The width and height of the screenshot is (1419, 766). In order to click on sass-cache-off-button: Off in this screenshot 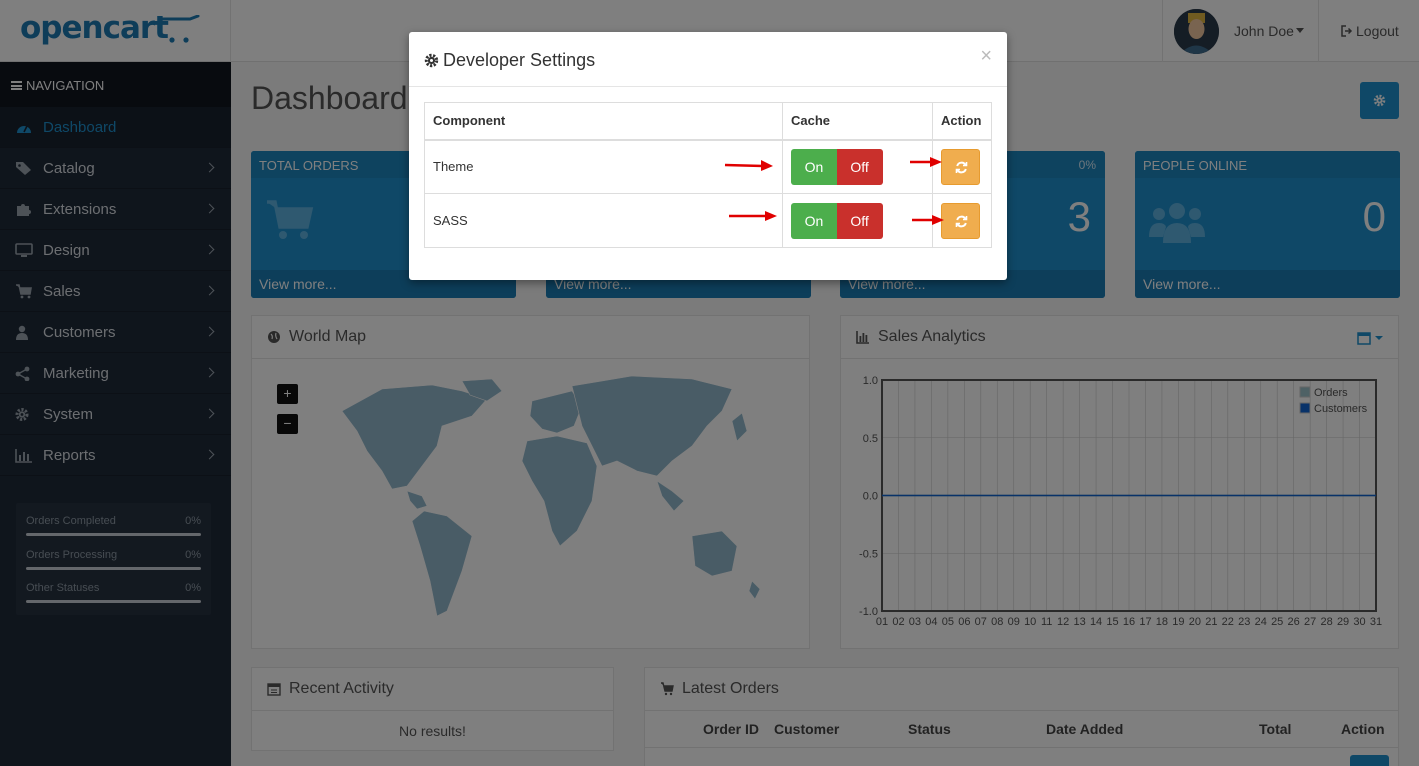, I will do `click(859, 220)`.